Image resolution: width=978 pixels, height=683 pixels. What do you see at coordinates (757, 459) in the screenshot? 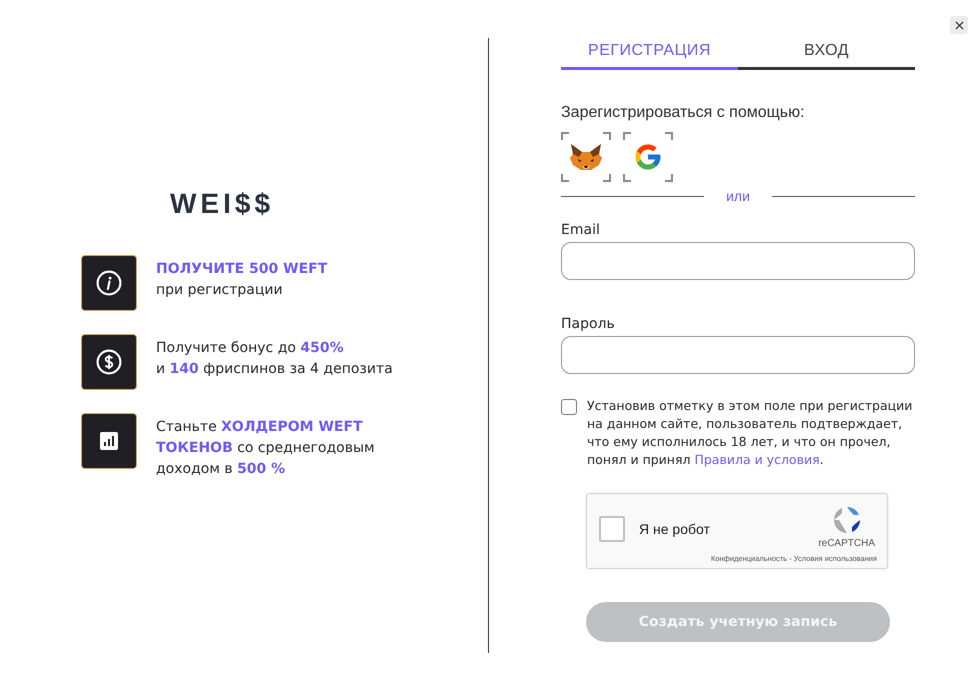
I see `terms-link: Правила и условия` at bounding box center [757, 459].